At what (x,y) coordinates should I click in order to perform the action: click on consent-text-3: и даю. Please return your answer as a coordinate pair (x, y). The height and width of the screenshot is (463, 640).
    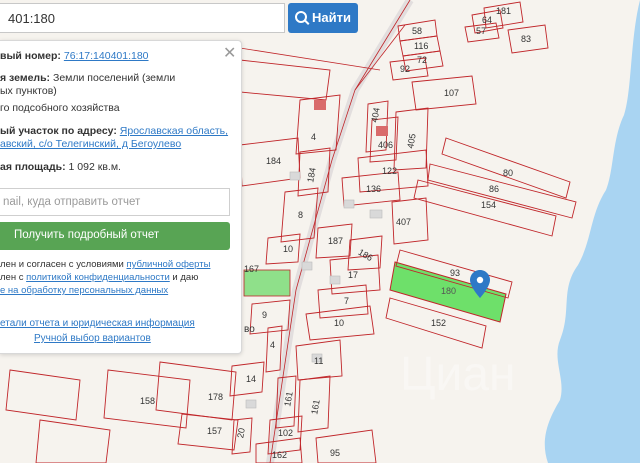
    Looking at the image, I should click on (184, 277).